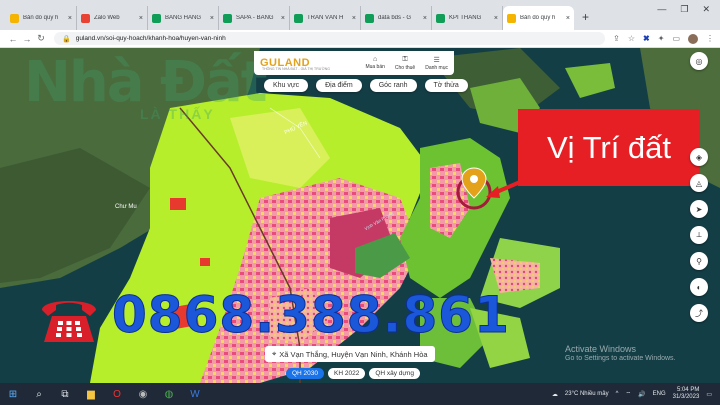 This screenshot has width=720, height=405. I want to click on browser-tab: BẢNG HÀNG ×, so click(183, 18).